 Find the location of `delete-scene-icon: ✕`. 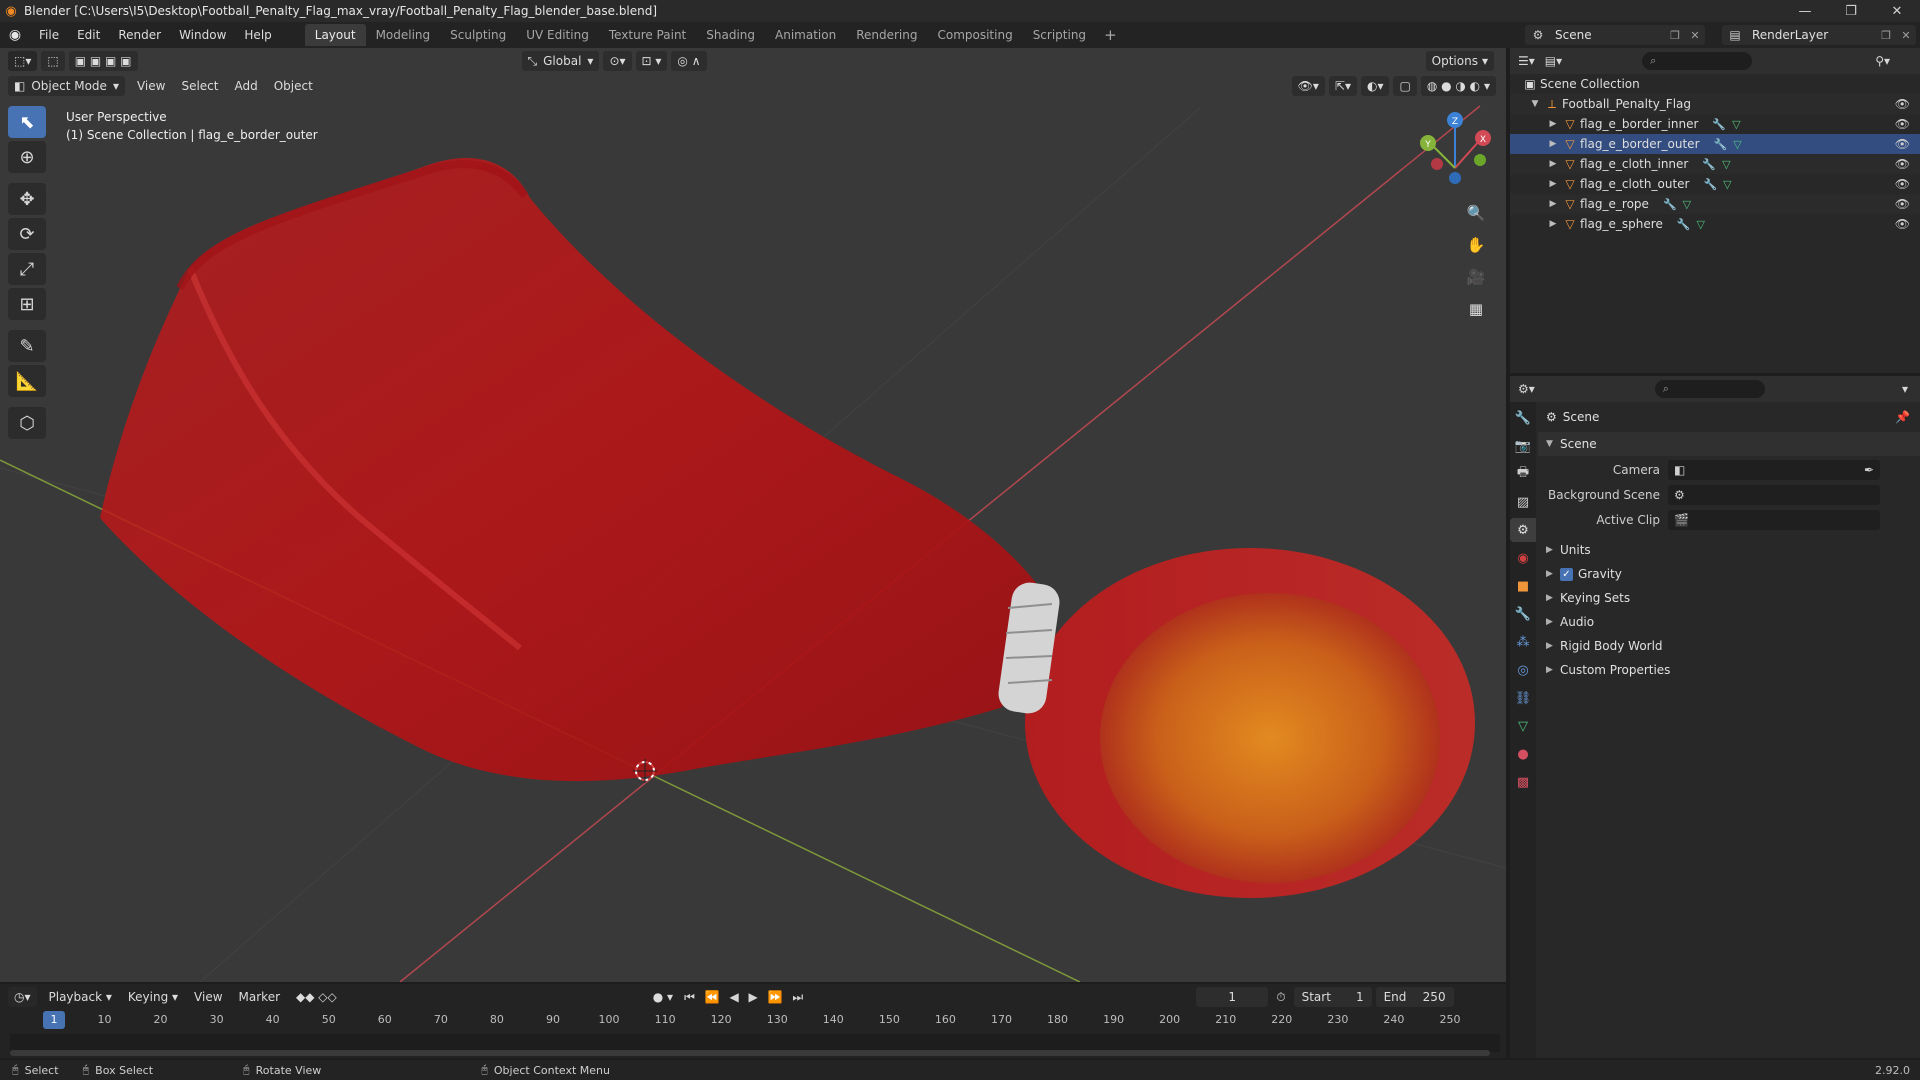

delete-scene-icon: ✕ is located at coordinates (1695, 35).